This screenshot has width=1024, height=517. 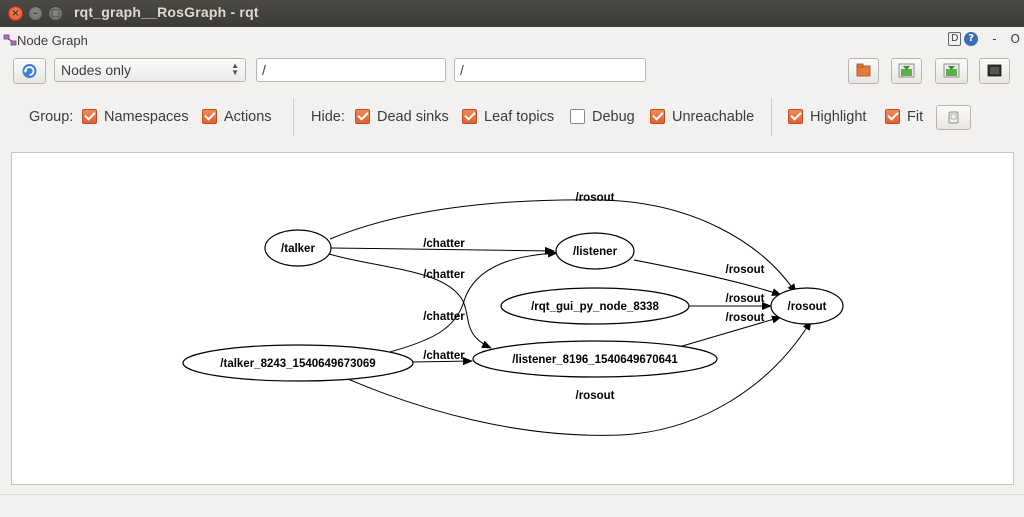 I want to click on node-label: /talker, so click(x=298, y=249).